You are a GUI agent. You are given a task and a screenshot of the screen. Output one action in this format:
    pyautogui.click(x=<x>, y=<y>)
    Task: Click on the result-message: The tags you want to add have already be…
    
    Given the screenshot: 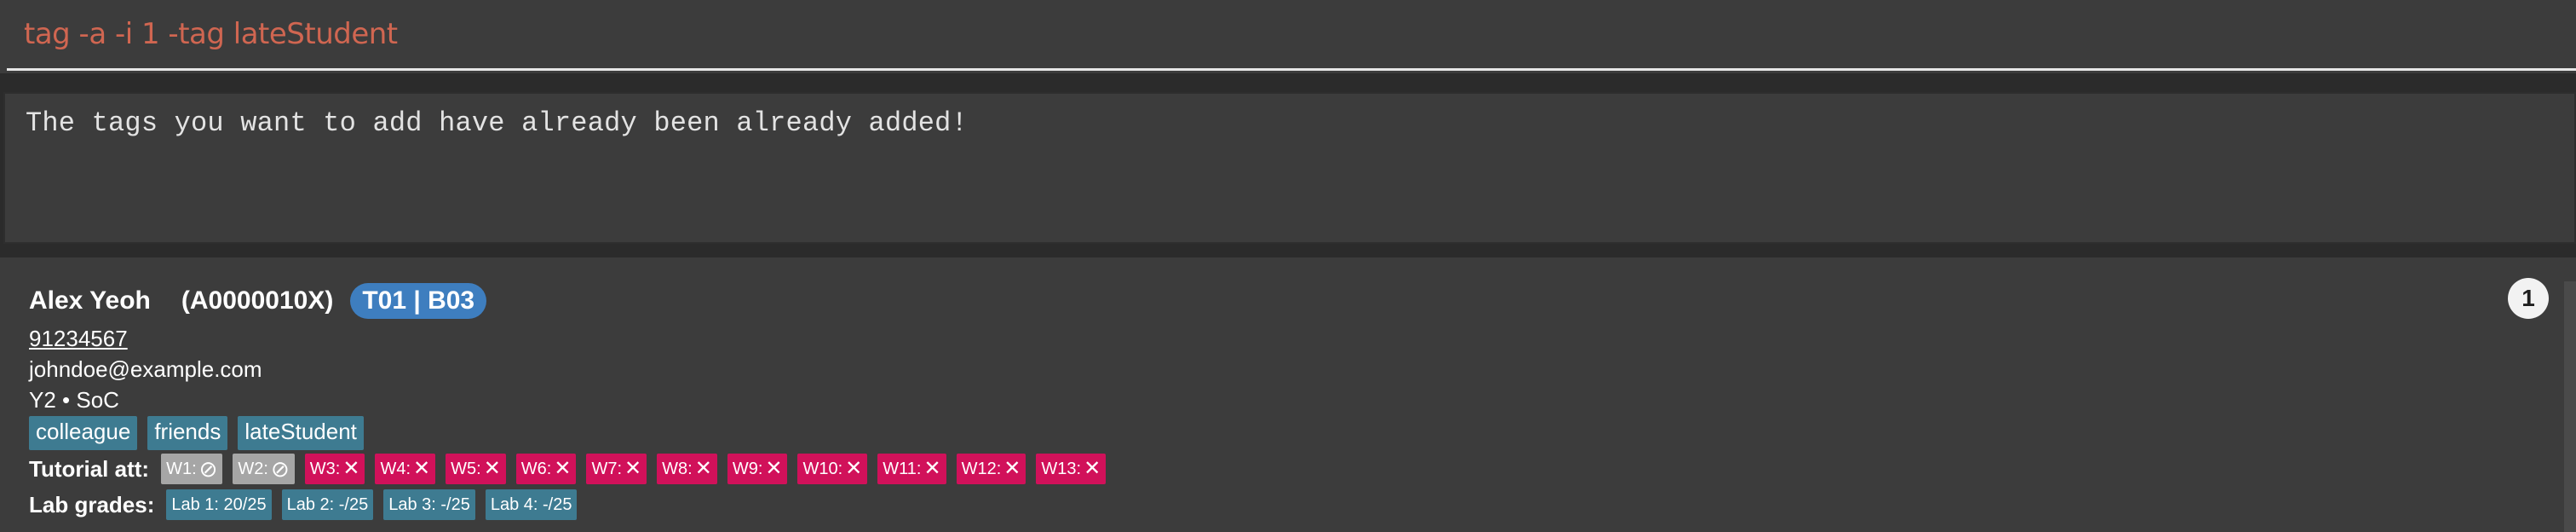 What is the action you would take?
    pyautogui.click(x=497, y=123)
    